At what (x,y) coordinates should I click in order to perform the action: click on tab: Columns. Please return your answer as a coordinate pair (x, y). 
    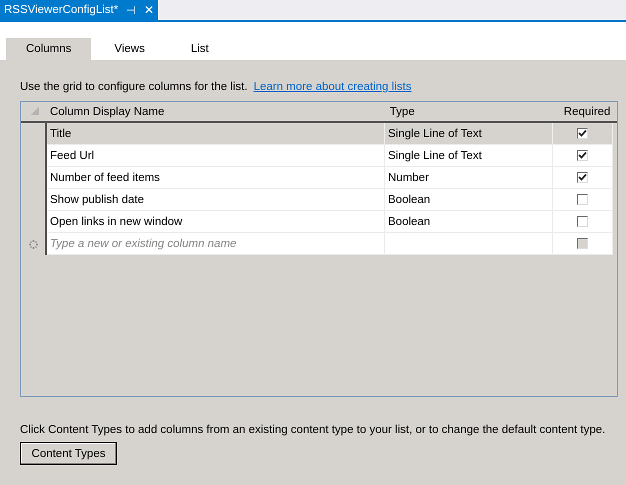
    Looking at the image, I should click on (49, 49).